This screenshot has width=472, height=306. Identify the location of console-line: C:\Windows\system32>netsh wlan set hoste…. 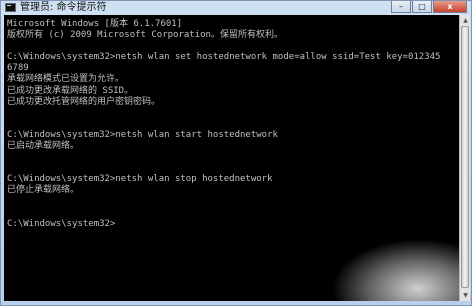
(224, 57).